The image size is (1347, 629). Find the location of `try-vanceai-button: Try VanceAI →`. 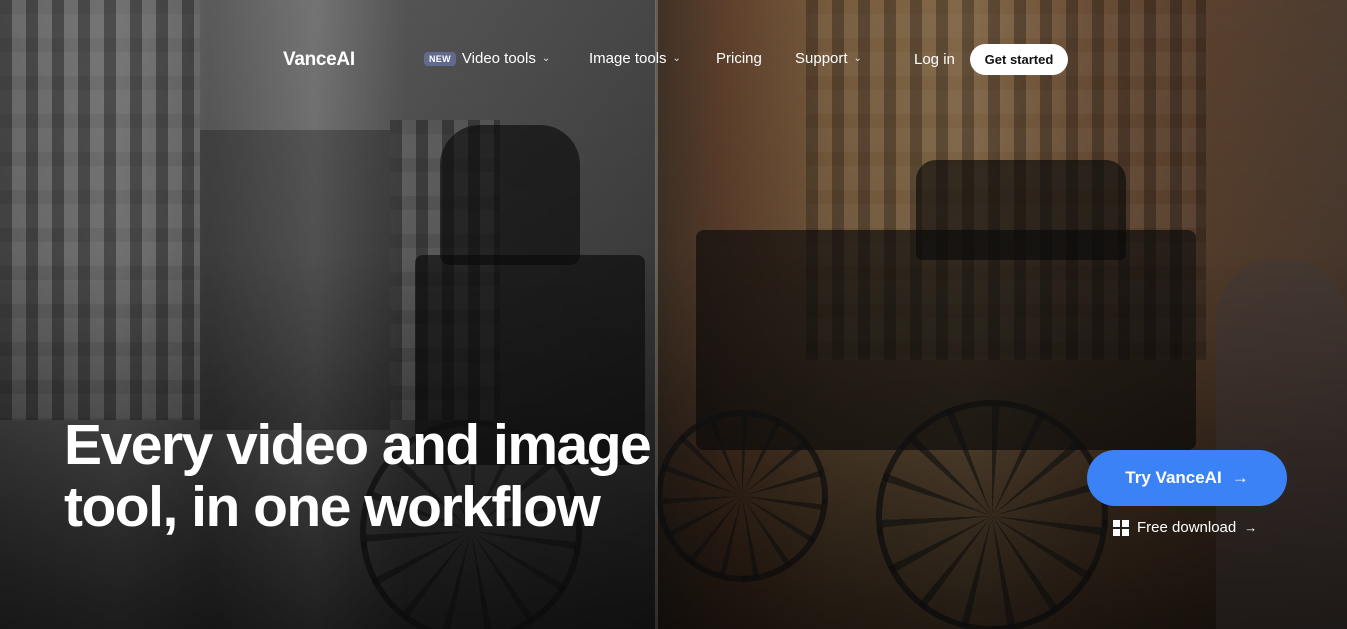

try-vanceai-button: Try VanceAI → is located at coordinates (1187, 478).